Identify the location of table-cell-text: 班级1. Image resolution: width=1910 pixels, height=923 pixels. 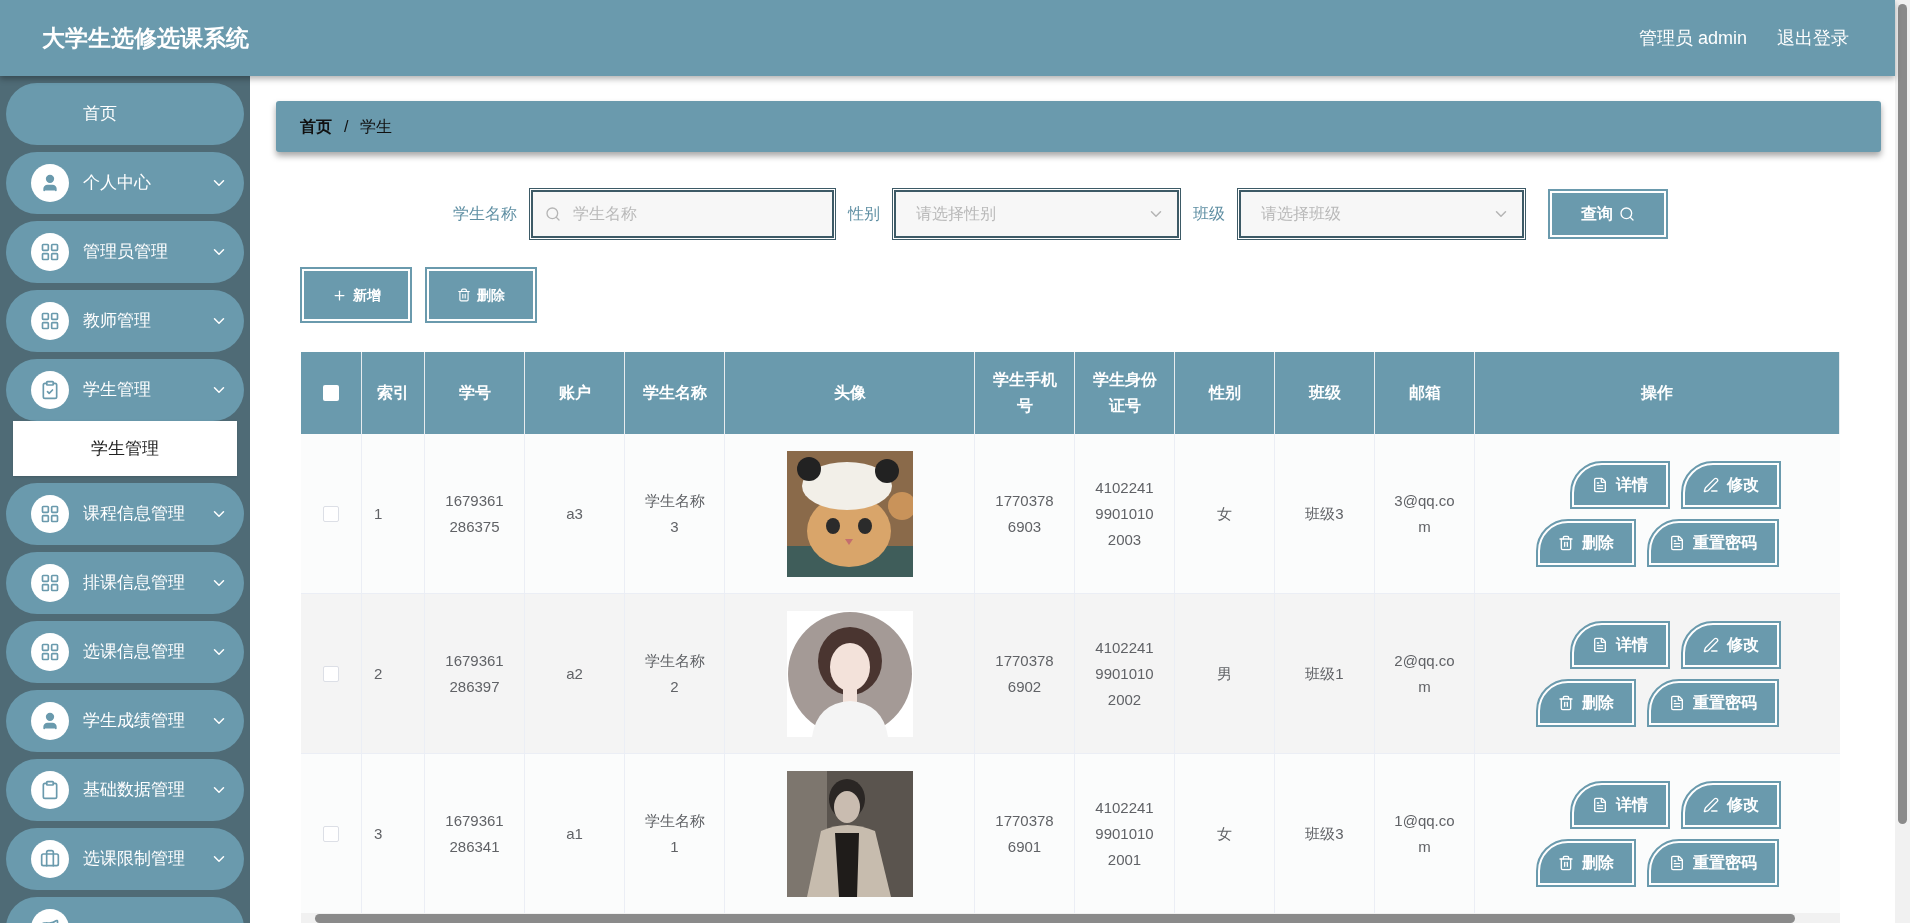
(1324, 673).